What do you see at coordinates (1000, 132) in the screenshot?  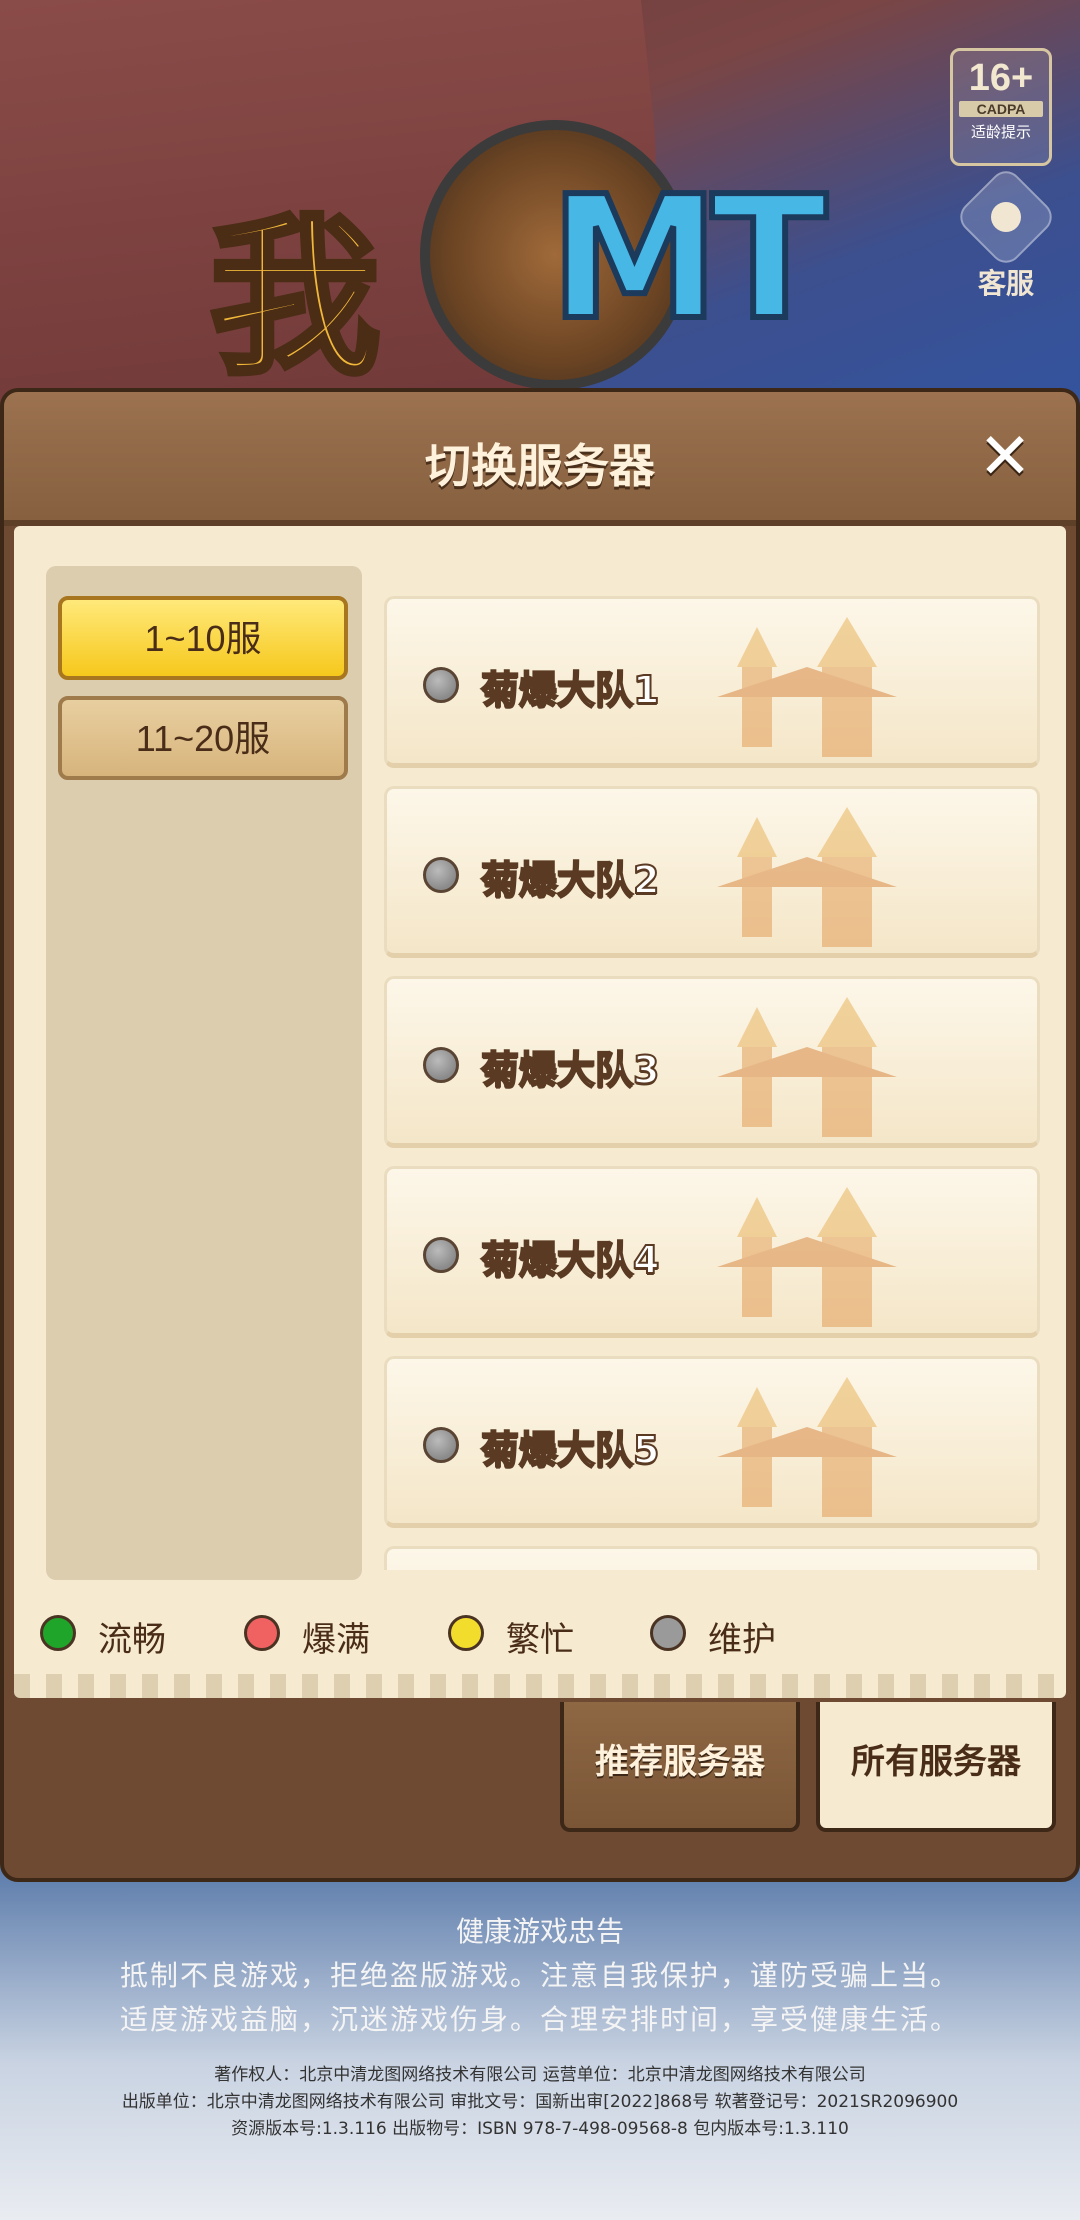 I see `age-rating-tip: 适龄提示` at bounding box center [1000, 132].